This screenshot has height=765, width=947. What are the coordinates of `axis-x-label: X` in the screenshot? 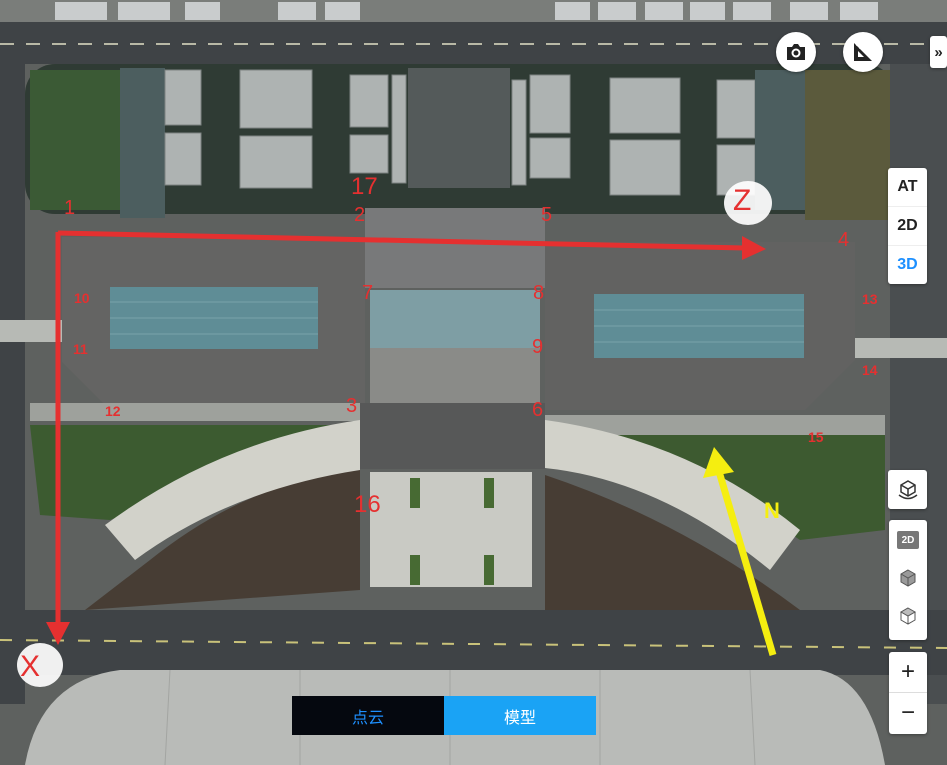 It's located at (30, 666).